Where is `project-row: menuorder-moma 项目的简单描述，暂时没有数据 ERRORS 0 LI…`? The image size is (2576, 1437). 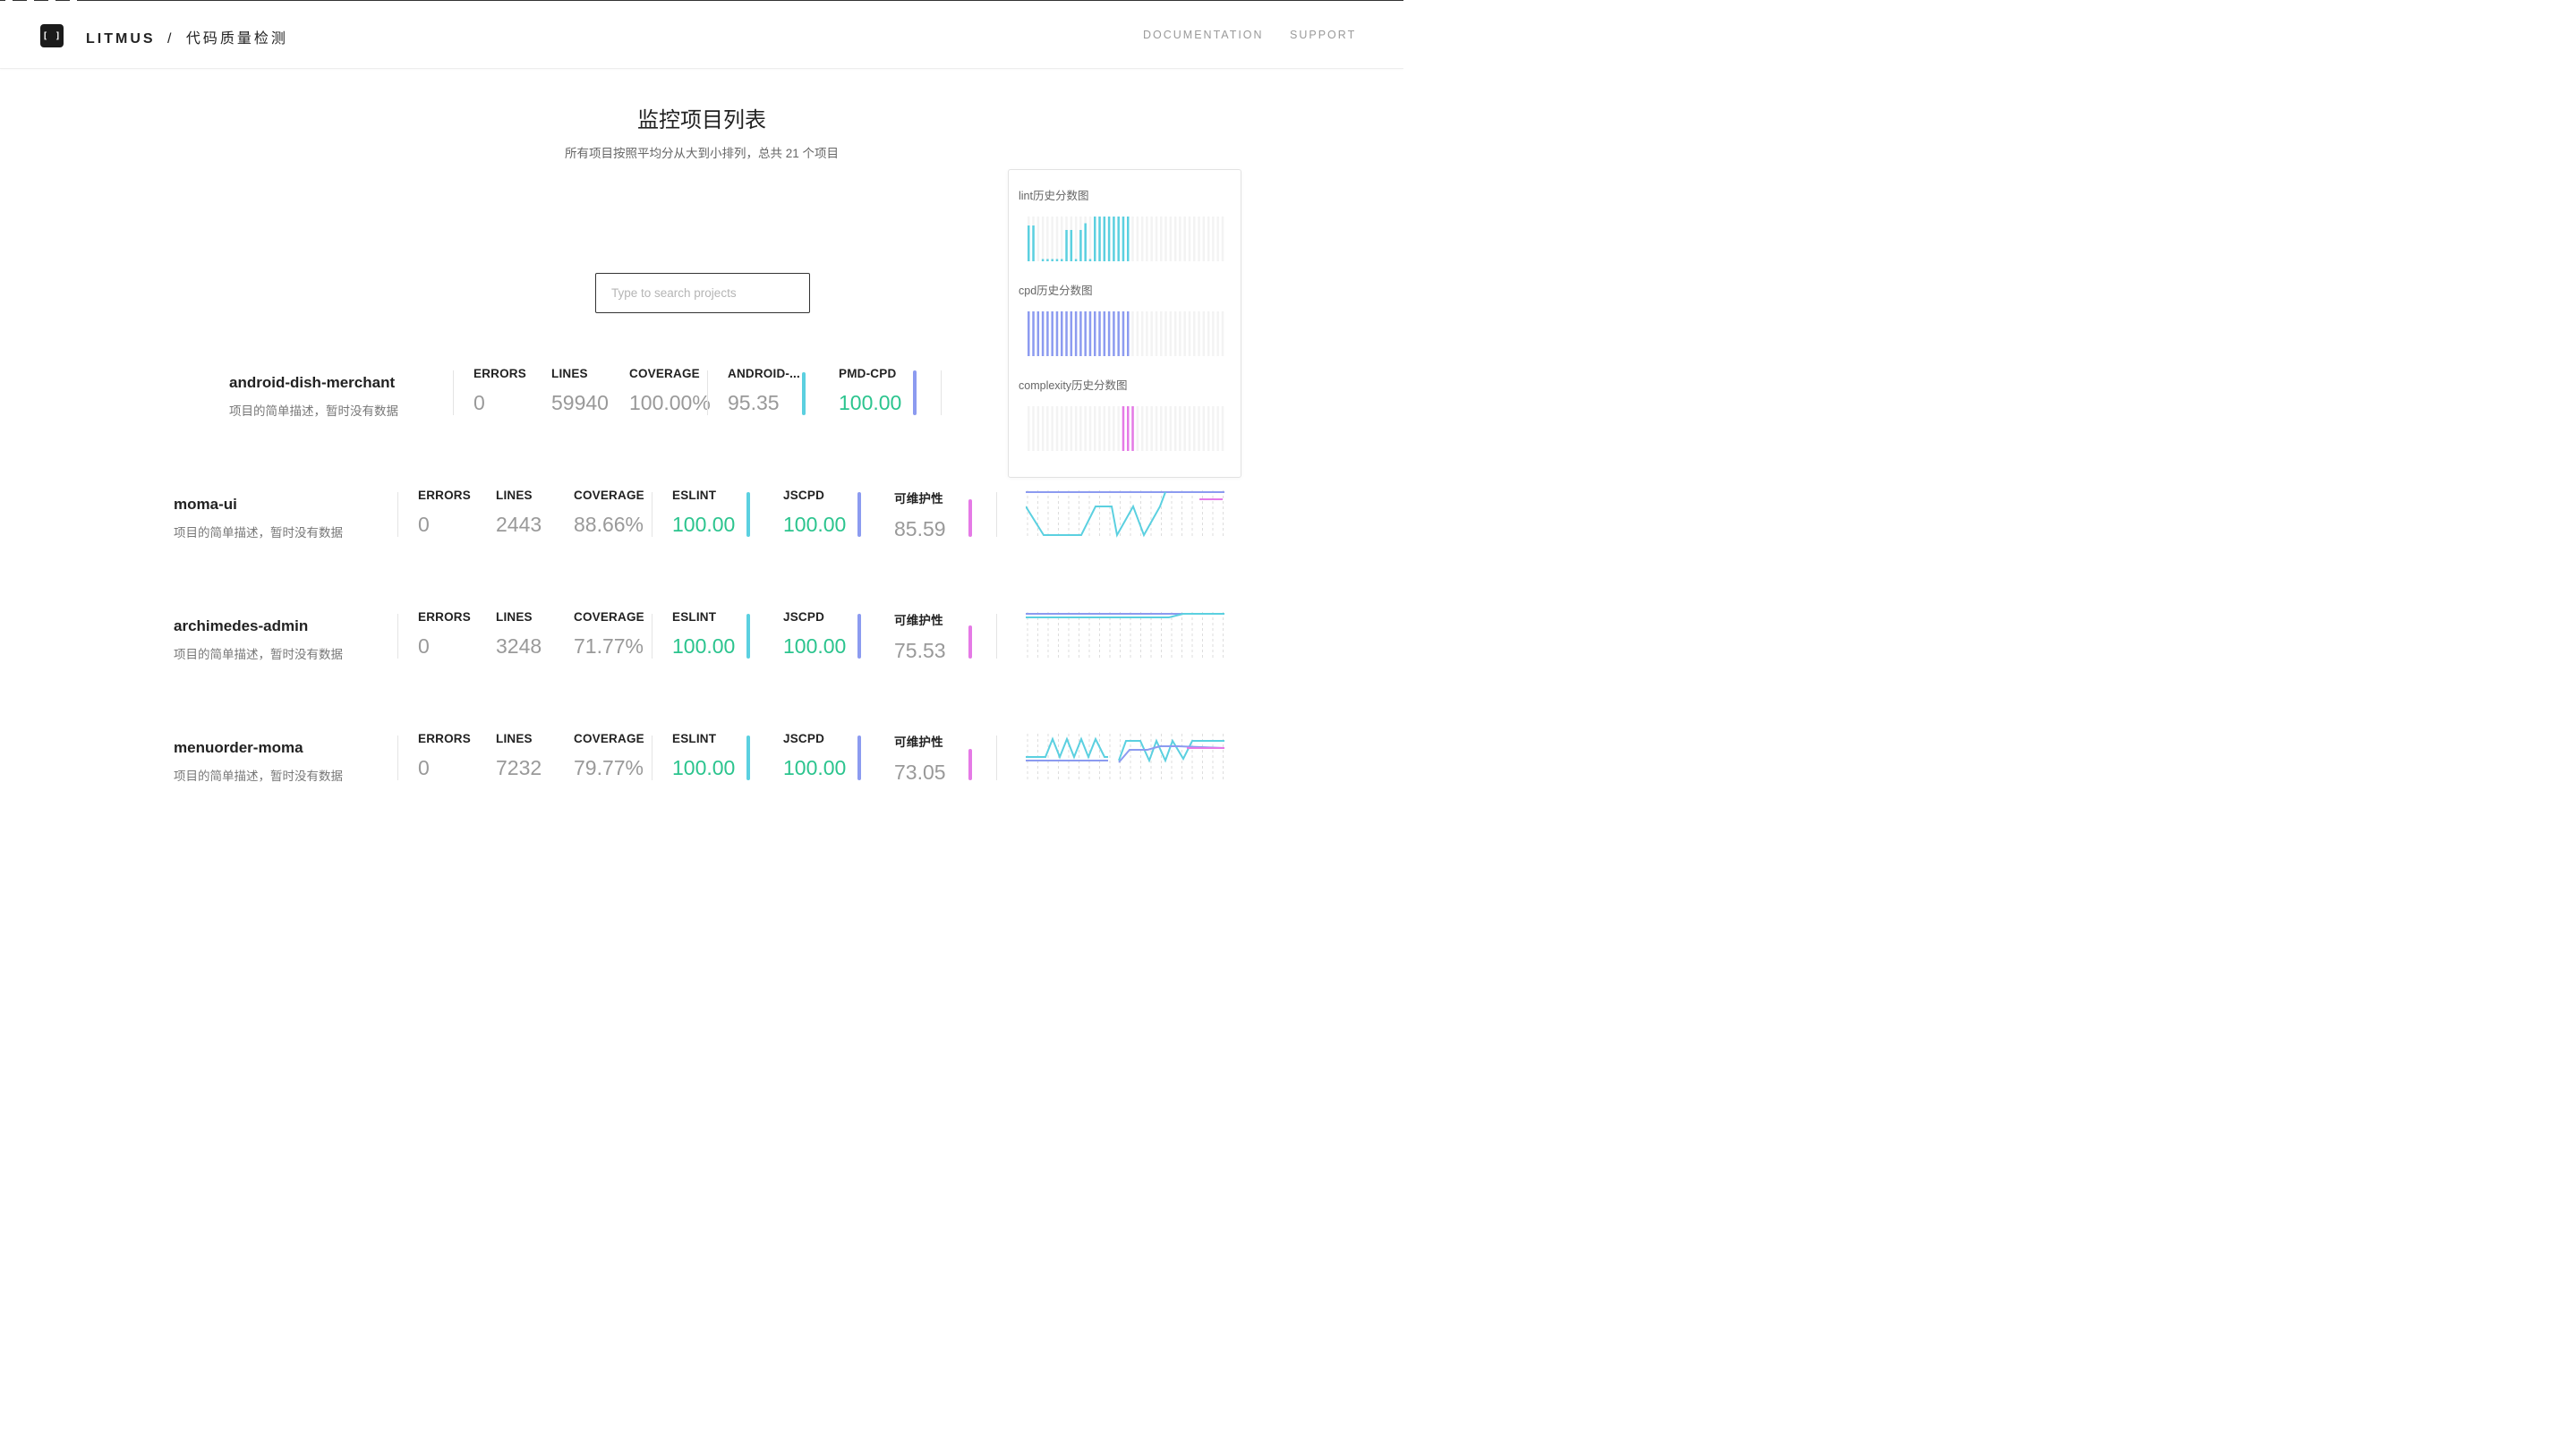
project-row: menuorder-moma 项目的简单描述，暂时没有数据 ERRORS 0 LI… is located at coordinates (702, 759).